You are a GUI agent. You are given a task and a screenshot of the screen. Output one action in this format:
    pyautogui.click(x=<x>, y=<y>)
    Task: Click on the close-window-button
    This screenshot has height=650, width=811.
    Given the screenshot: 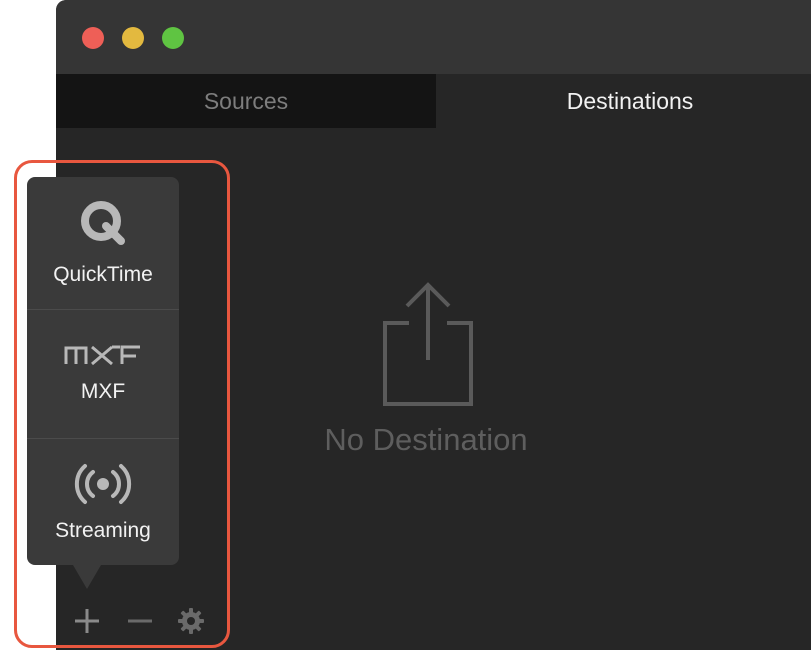 What is the action you would take?
    pyautogui.click(x=93, y=38)
    